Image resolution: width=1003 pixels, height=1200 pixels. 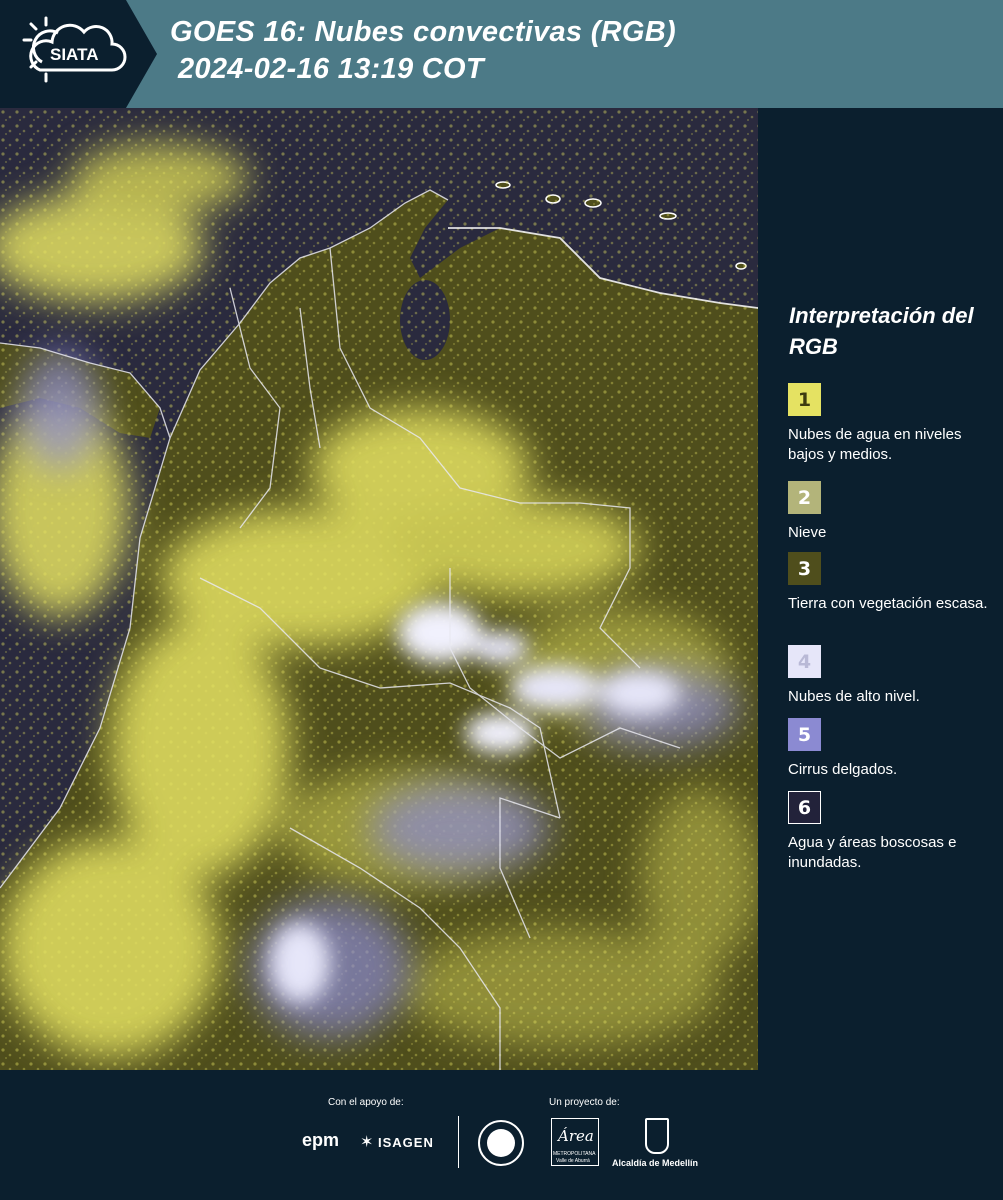 What do you see at coordinates (890, 749) in the screenshot?
I see `legend-item: 5 Cirrus delgados.` at bounding box center [890, 749].